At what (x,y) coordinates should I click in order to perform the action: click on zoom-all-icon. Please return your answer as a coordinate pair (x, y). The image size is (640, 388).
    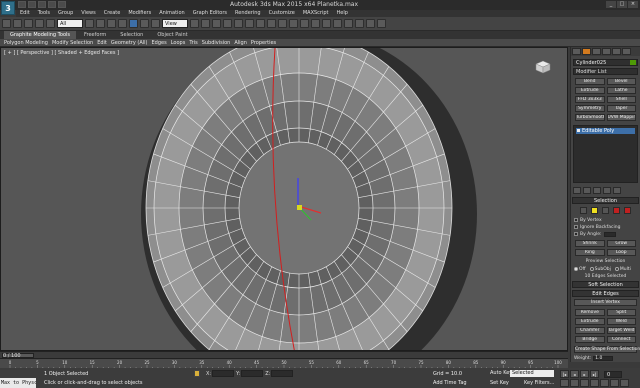
    Looking at the image, I should click on (574, 383).